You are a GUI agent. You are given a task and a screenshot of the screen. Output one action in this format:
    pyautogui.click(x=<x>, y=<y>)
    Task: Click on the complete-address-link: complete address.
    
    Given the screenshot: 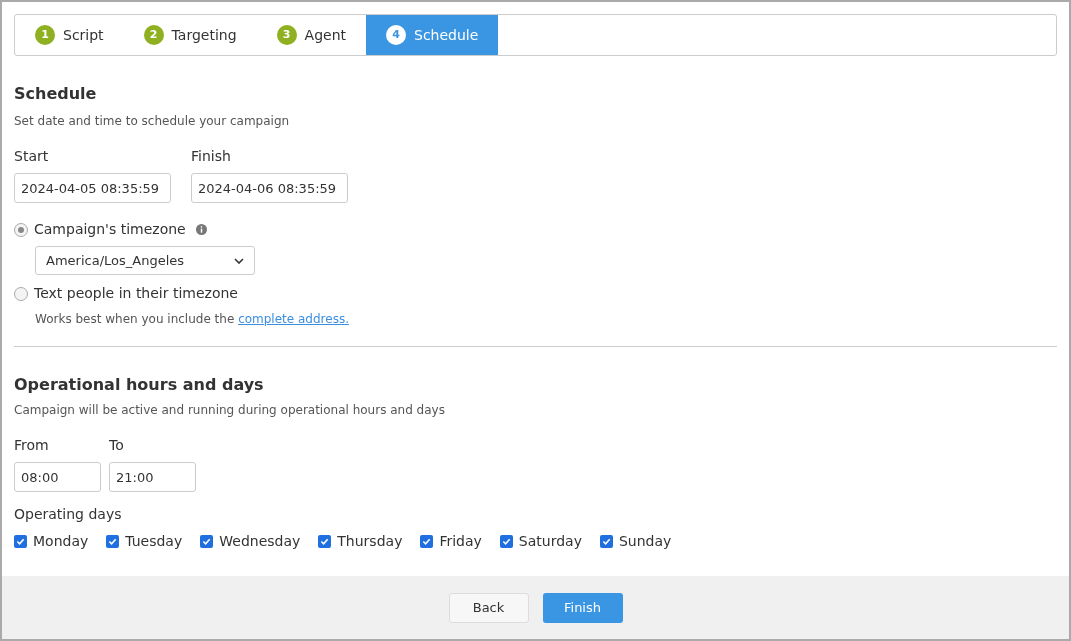 What is the action you would take?
    pyautogui.click(x=293, y=319)
    